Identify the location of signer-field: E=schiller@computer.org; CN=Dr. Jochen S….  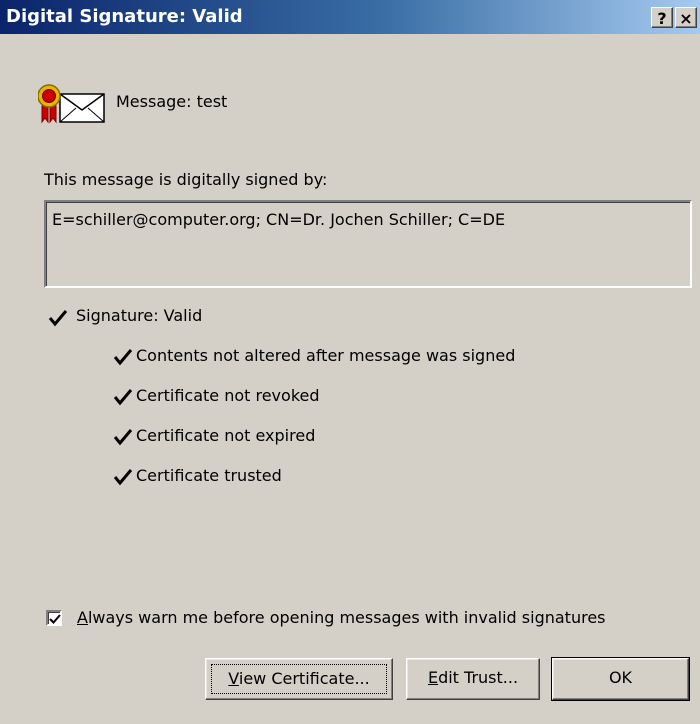
(368, 244).